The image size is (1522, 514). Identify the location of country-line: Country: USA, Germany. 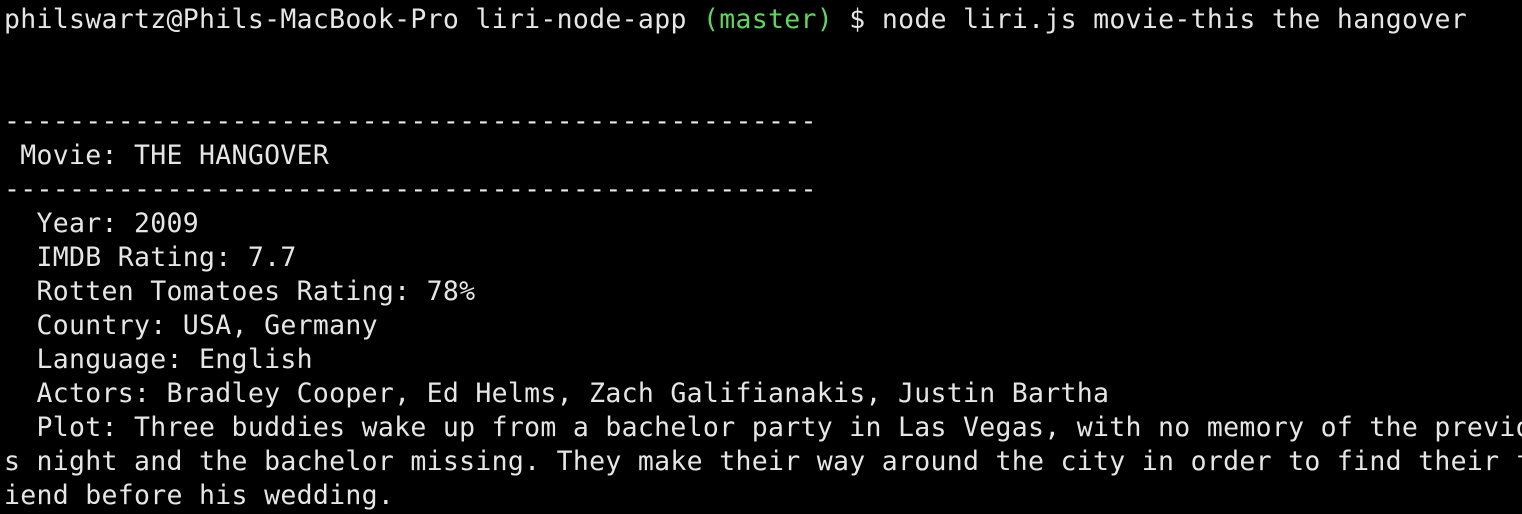
(191, 325).